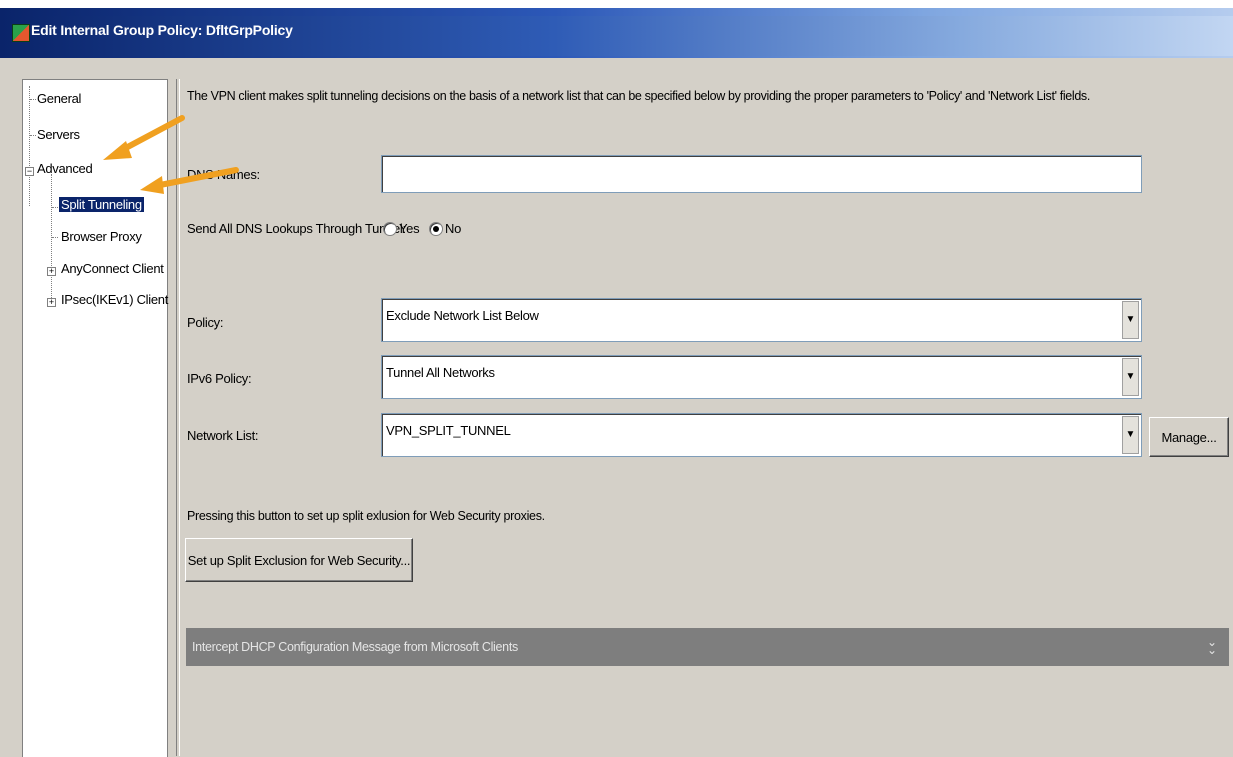  I want to click on network-list-select: VPN_SPLIT_TUNNEL ▼, so click(761, 435).